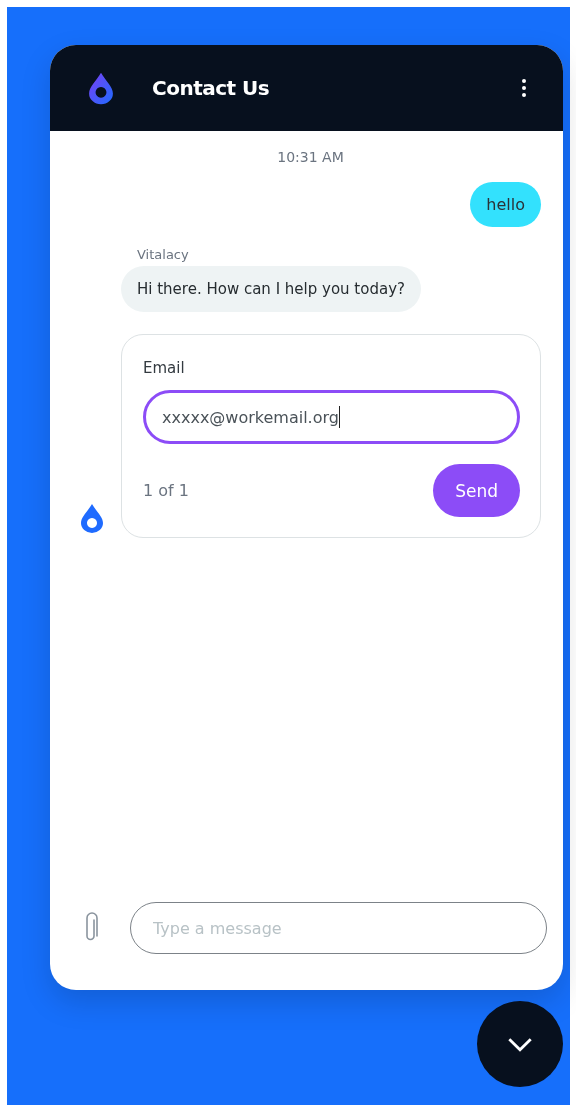  What do you see at coordinates (476, 490) in the screenshot?
I see `send-button: Send` at bounding box center [476, 490].